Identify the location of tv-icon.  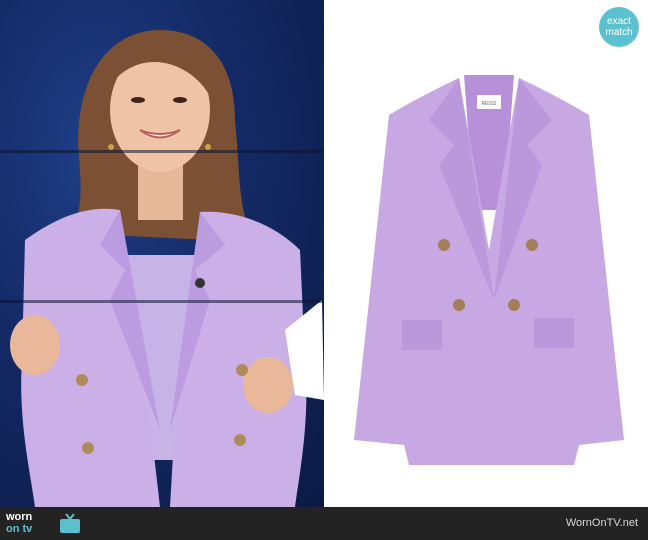
(70, 523).